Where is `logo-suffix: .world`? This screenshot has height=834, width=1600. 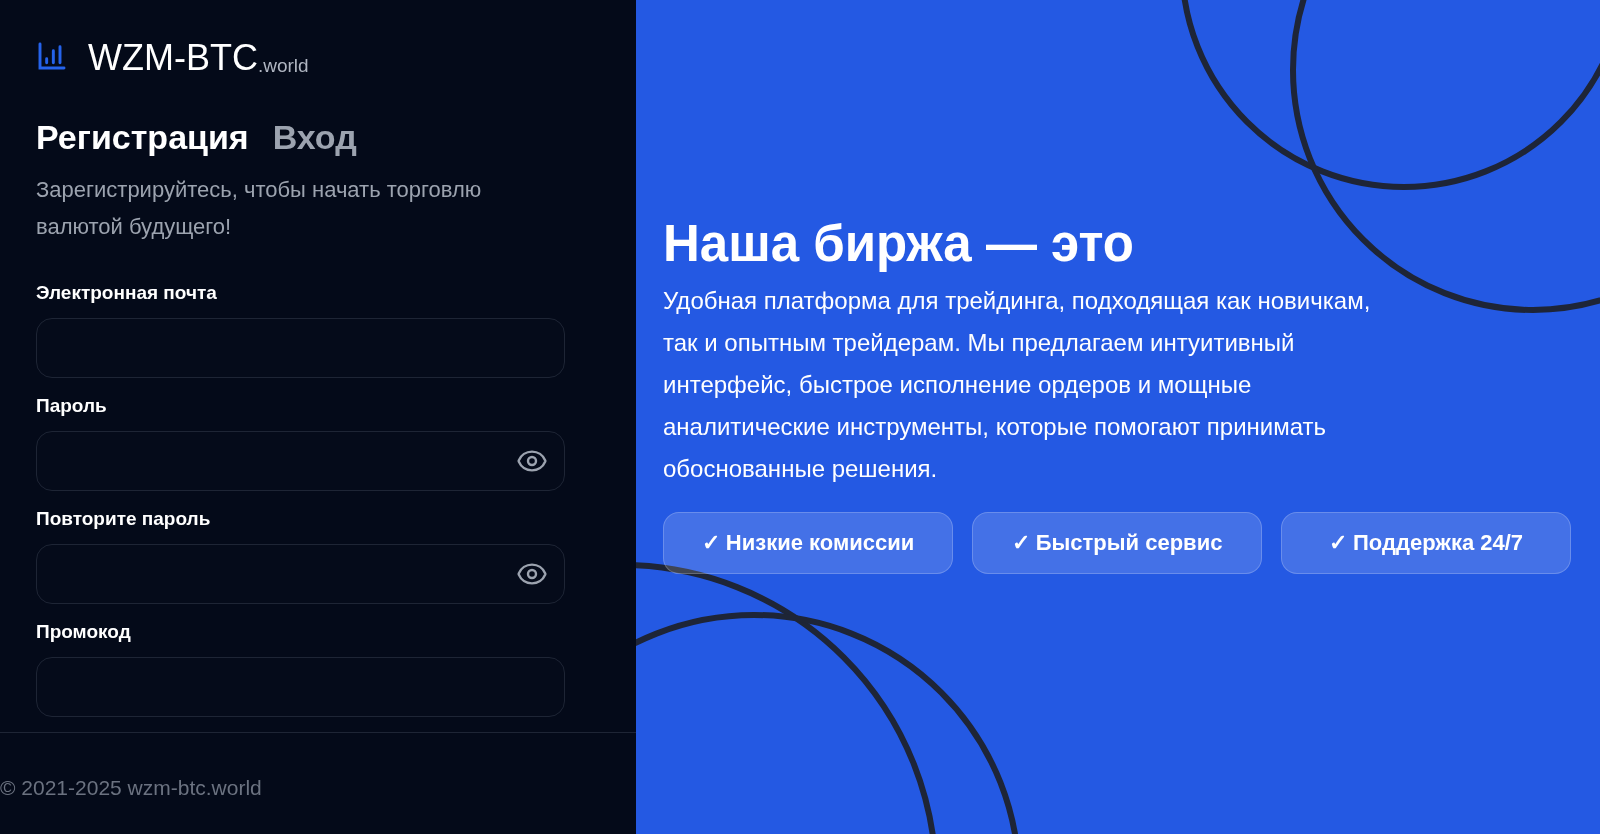
logo-suffix: .world is located at coordinates (283, 65).